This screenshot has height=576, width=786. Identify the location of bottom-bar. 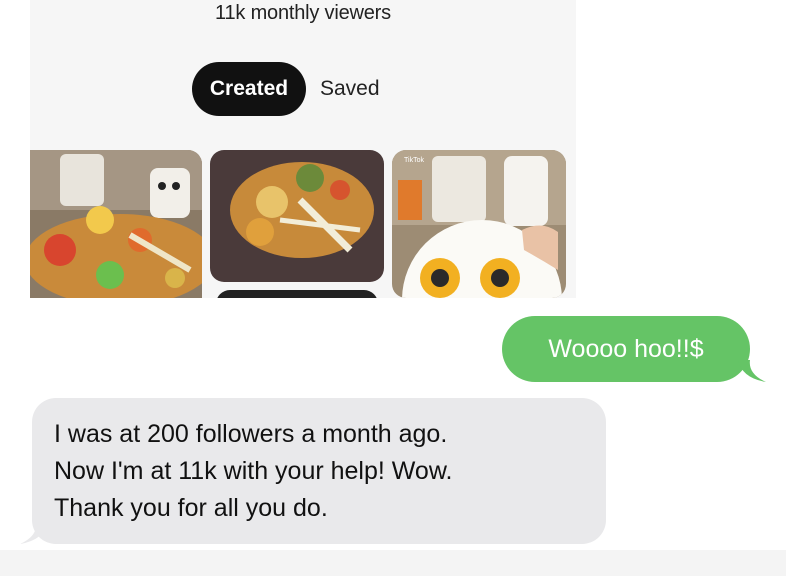
(393, 563).